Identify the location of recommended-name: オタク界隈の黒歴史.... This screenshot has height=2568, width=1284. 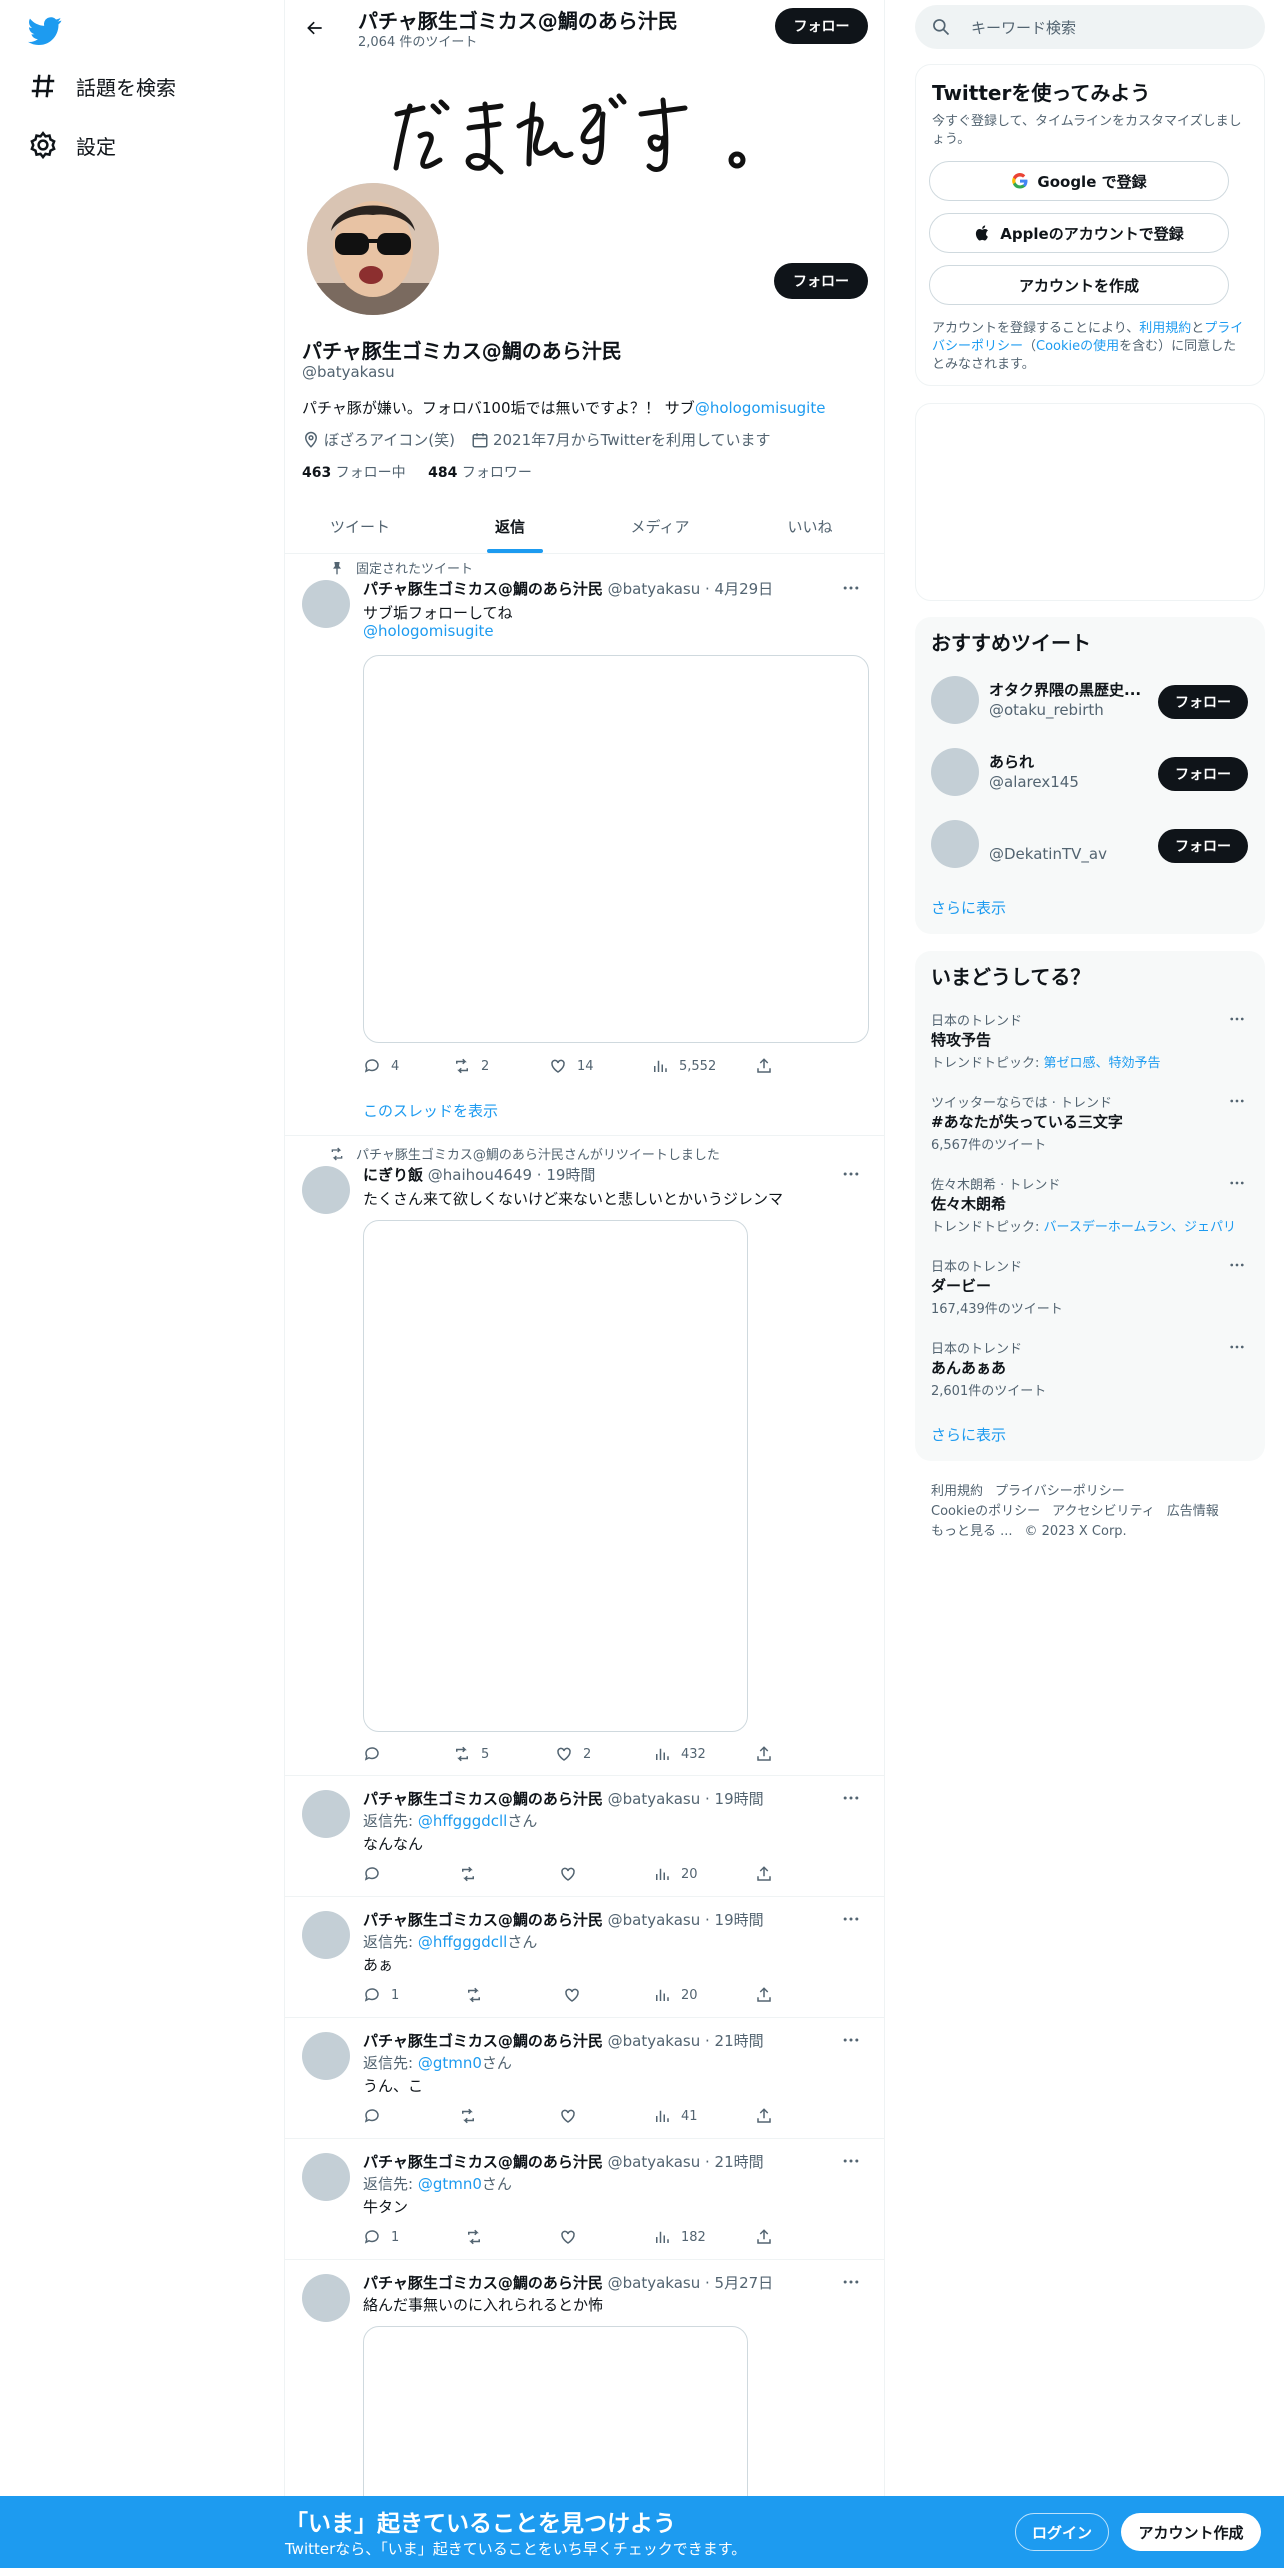
(1069, 689).